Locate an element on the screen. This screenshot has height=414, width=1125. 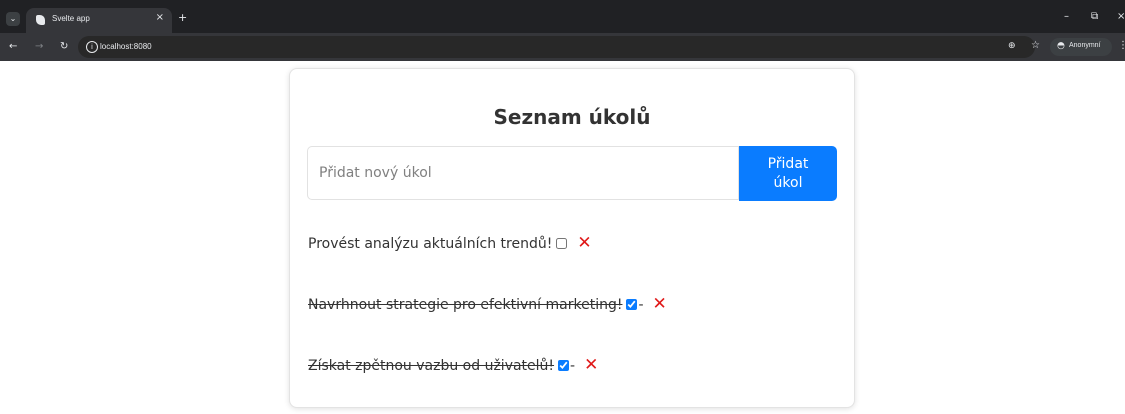
tab-title: Svelte app is located at coordinates (71, 18).